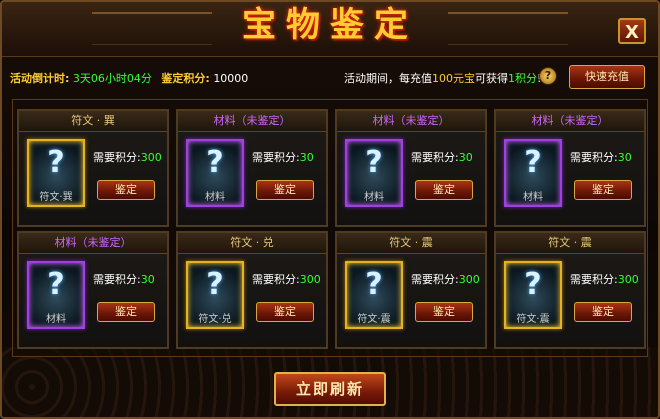 Image resolution: width=660 pixels, height=419 pixels. I want to click on card-title: 符文 · 巽, so click(93, 121).